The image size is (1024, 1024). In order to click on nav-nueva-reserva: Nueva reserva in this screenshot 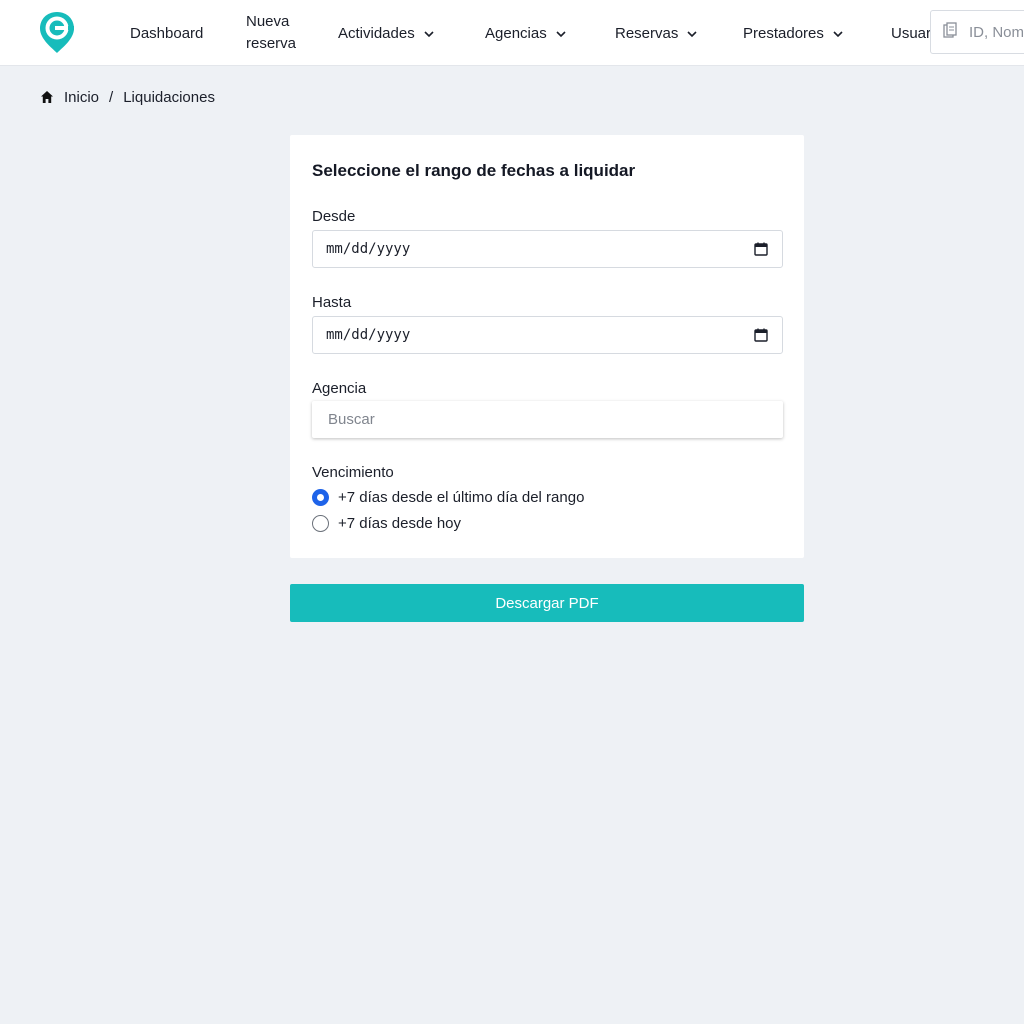, I will do `click(271, 33)`.